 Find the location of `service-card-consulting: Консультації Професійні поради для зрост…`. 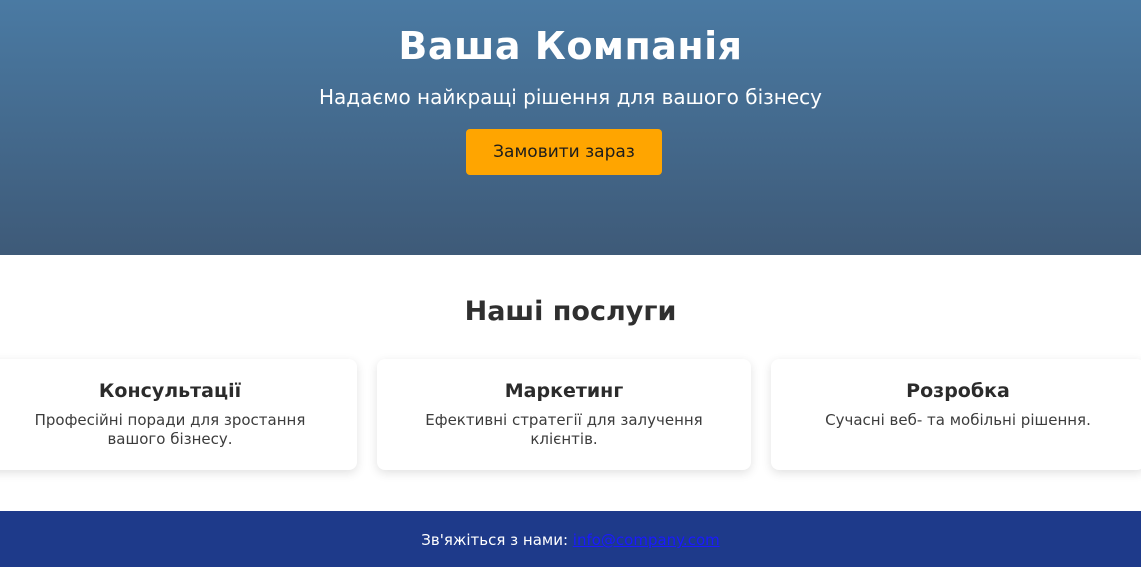

service-card-consulting: Консультації Професійні поради для зрост… is located at coordinates (178, 414).